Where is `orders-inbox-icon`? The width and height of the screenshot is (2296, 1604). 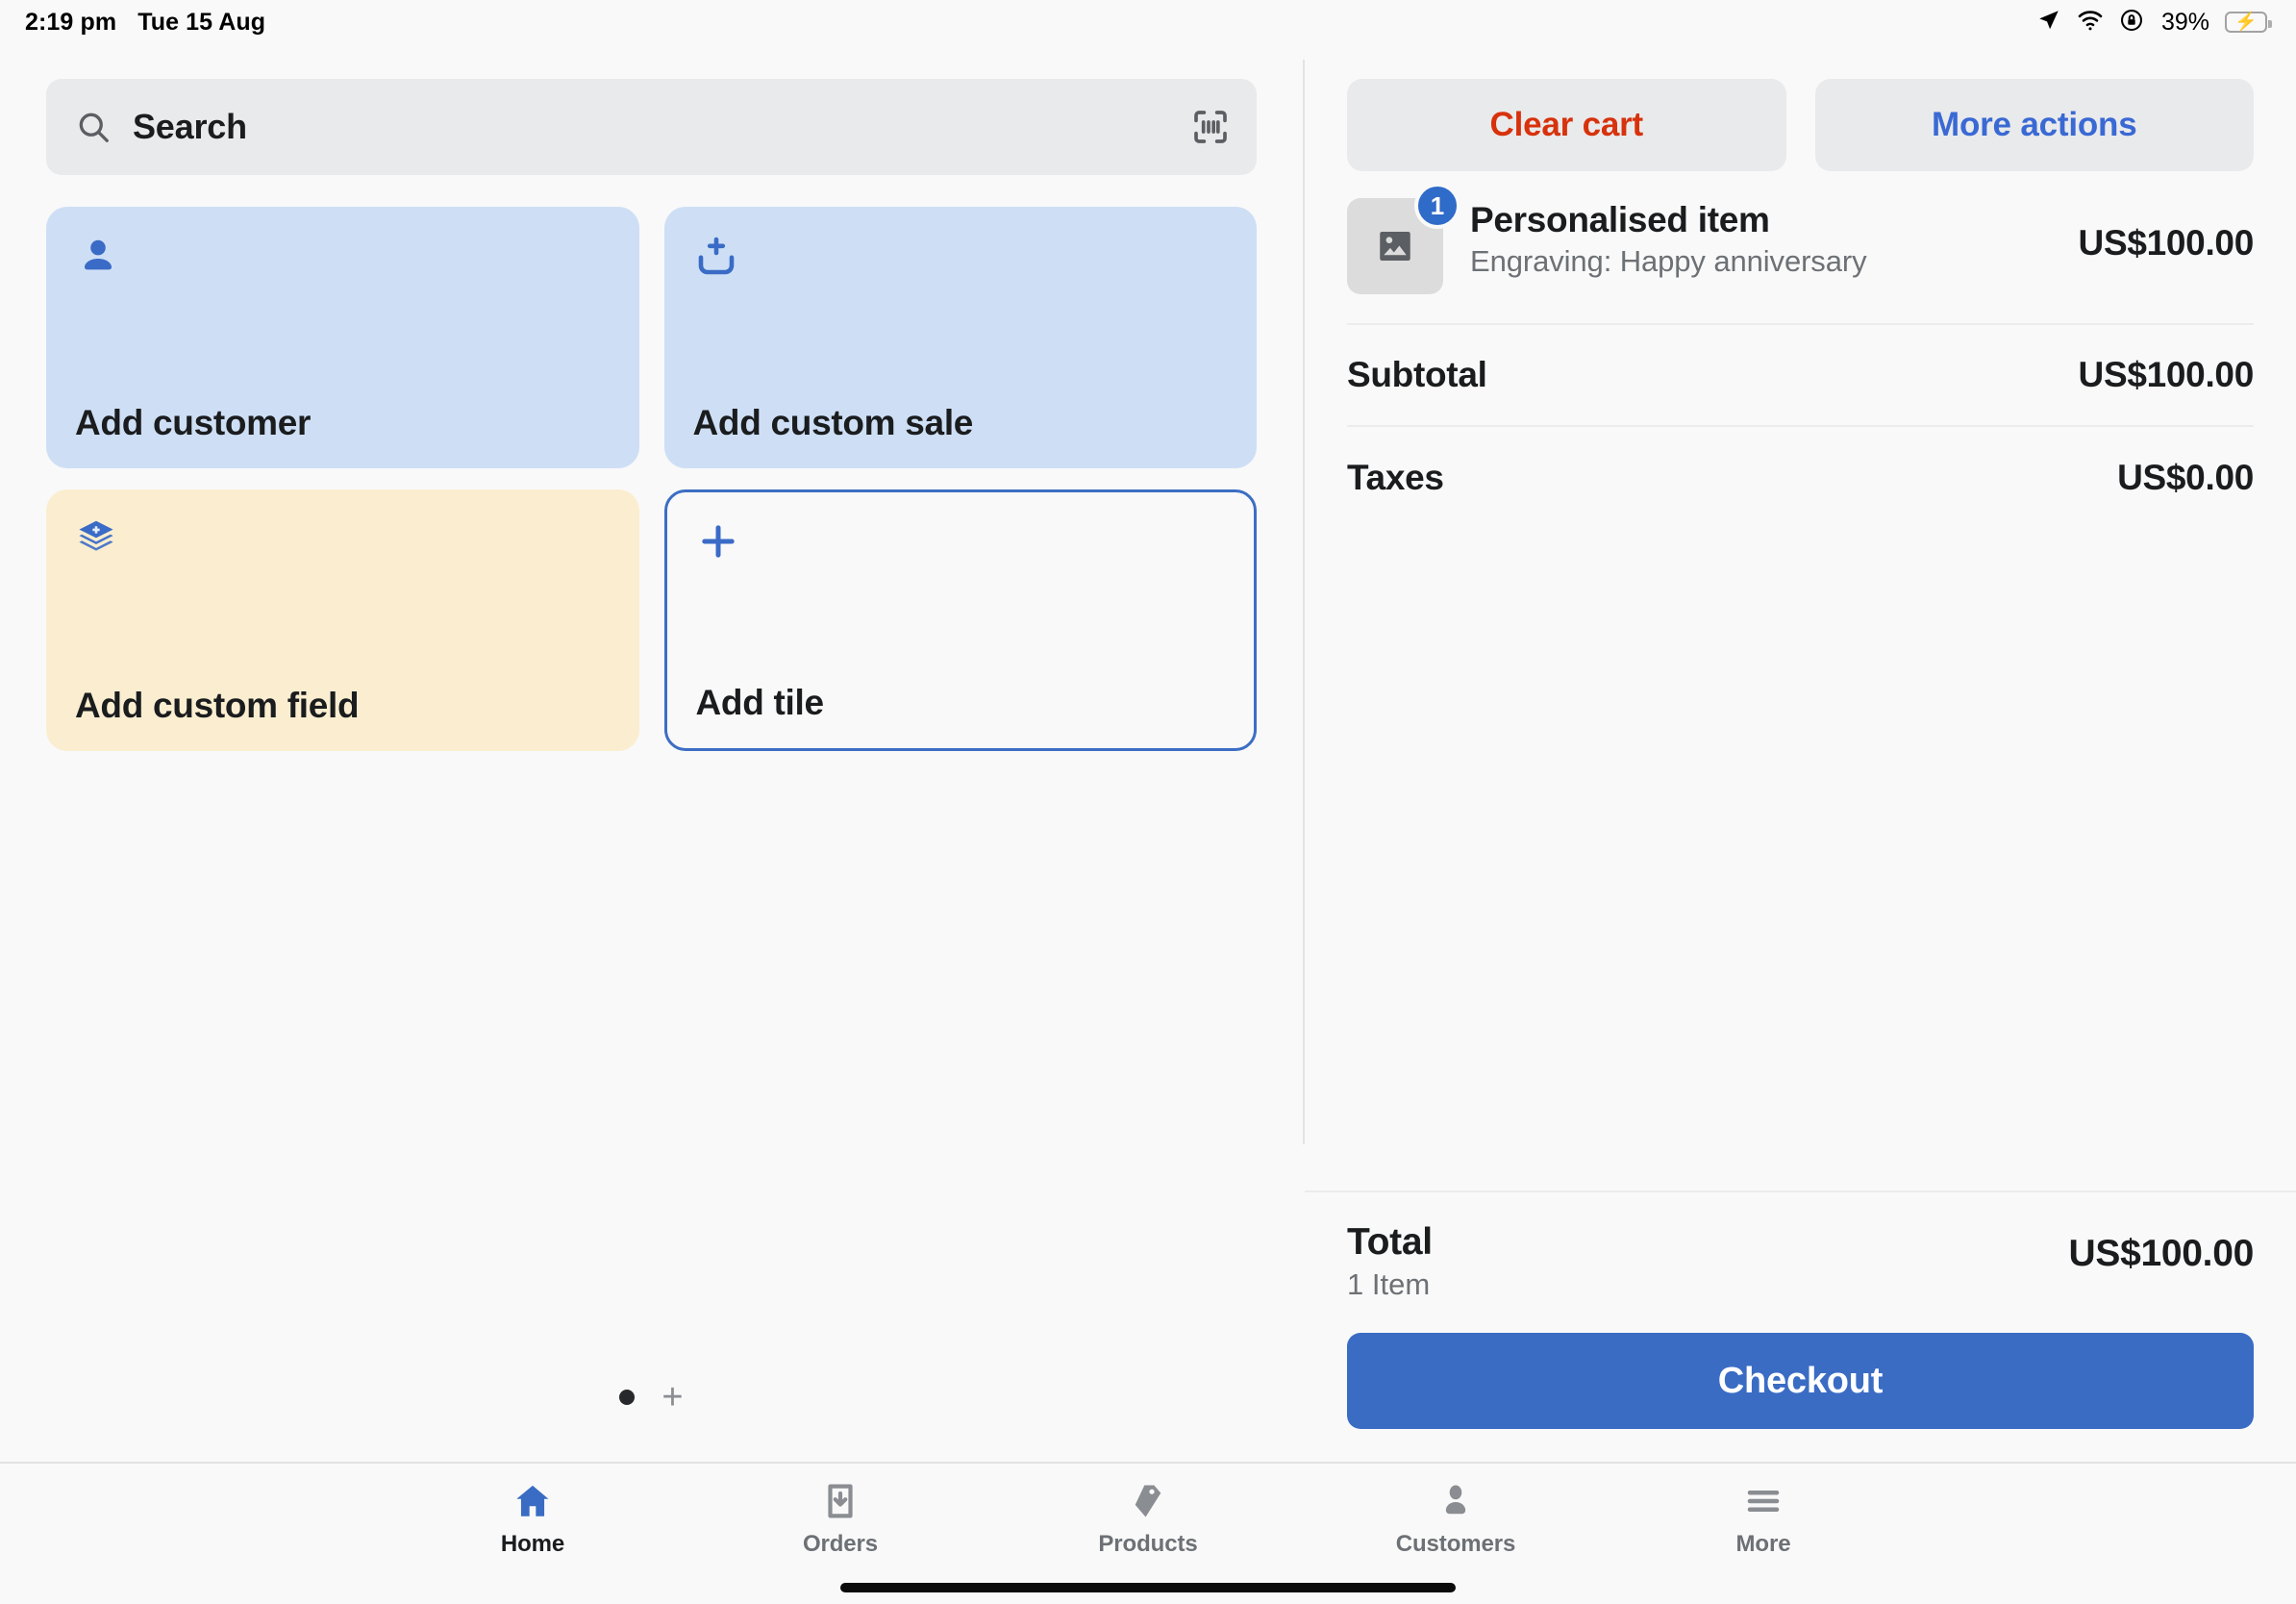 orders-inbox-icon is located at coordinates (840, 1501).